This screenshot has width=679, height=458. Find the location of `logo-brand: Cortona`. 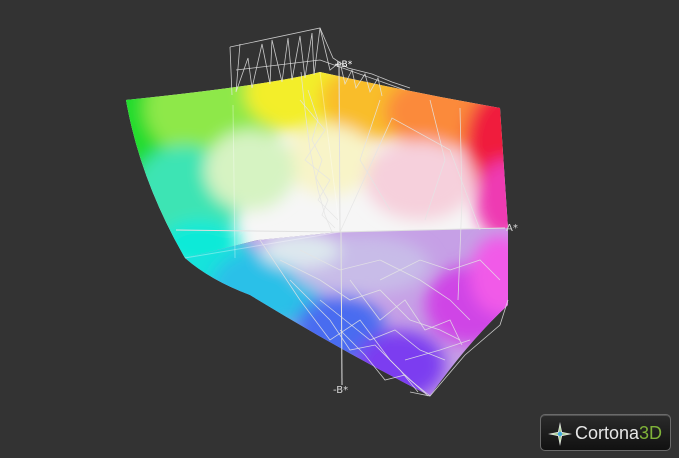

logo-brand: Cortona is located at coordinates (607, 433).